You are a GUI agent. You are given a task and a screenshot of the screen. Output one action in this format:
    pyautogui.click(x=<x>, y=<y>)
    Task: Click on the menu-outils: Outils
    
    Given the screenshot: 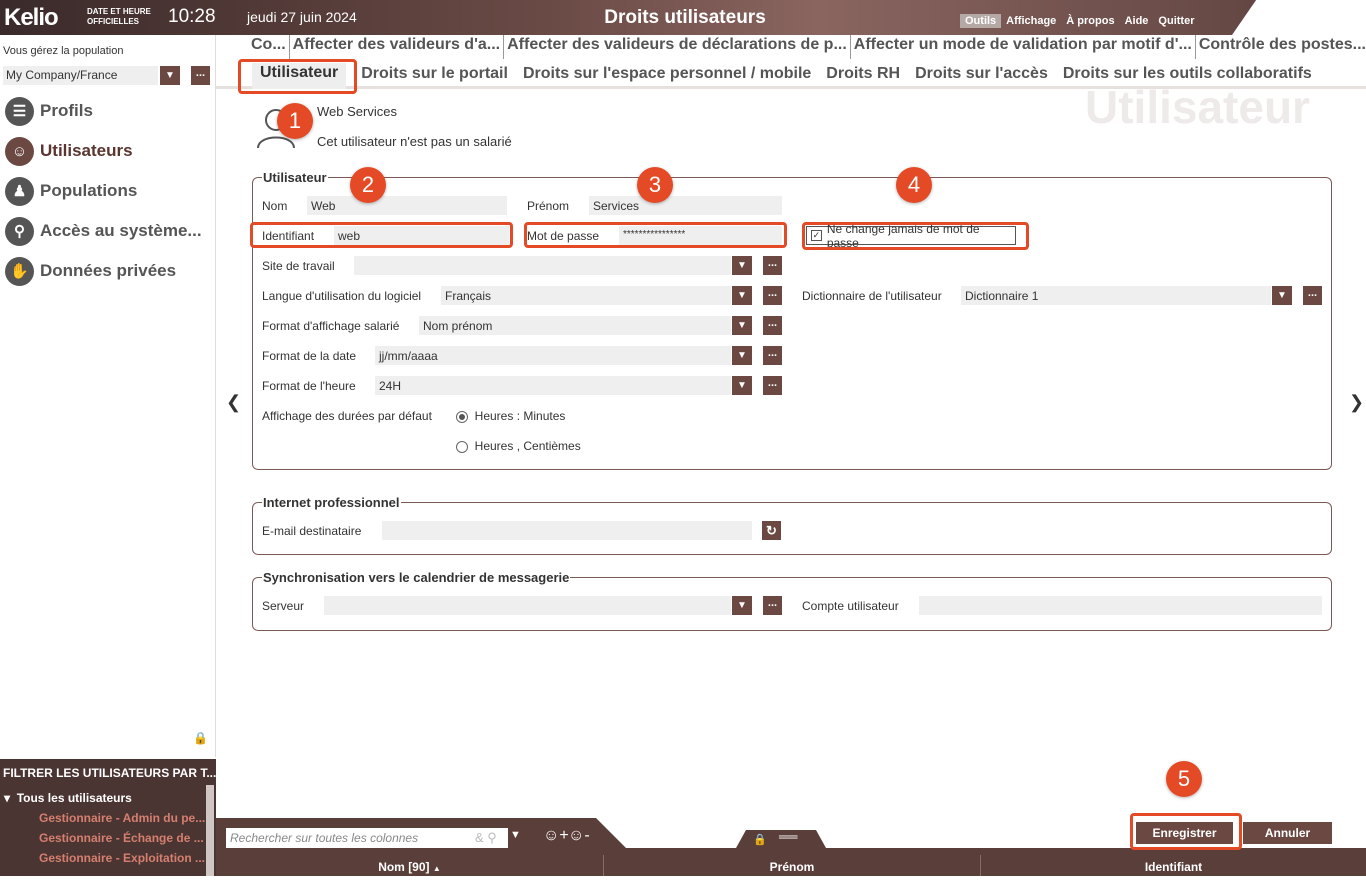 What is the action you would take?
    pyautogui.click(x=981, y=21)
    